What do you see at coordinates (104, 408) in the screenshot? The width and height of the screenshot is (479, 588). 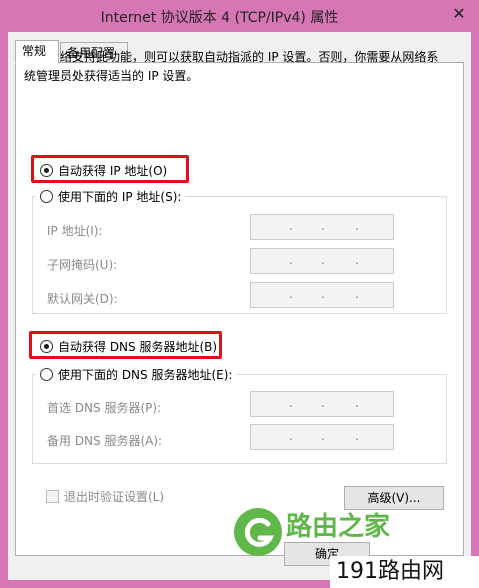 I see `preferred-dns-label: 首选 DNS 服务器(P):` at bounding box center [104, 408].